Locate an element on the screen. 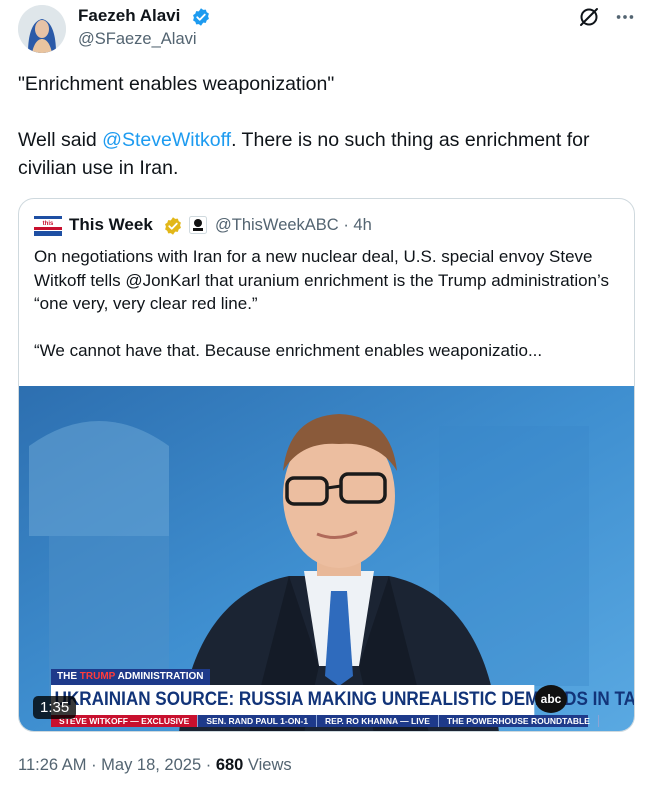  quote-handle-time: @ThisWeekABC · 4h is located at coordinates (293, 225).